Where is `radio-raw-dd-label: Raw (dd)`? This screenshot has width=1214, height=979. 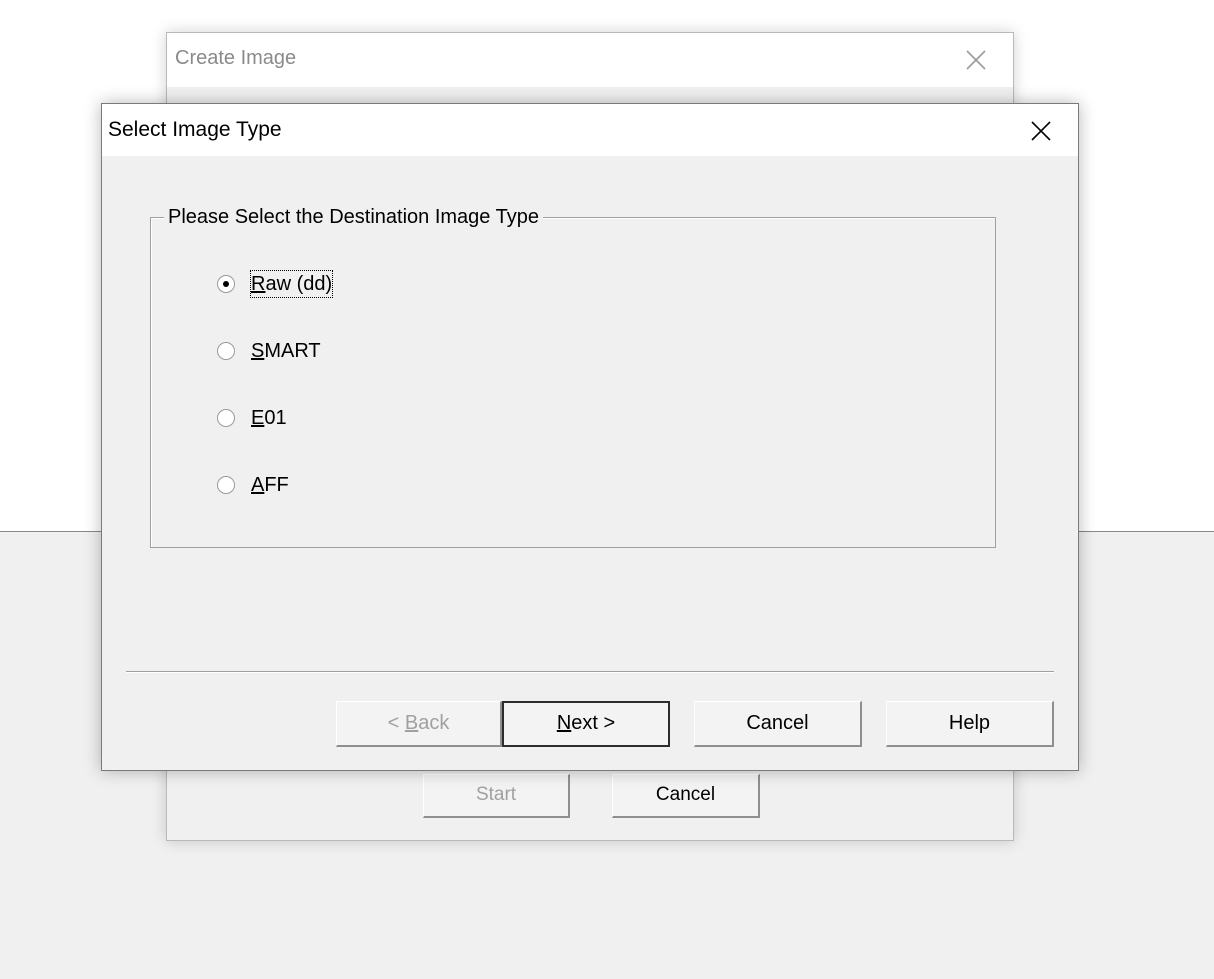
radio-raw-dd-label: Raw (dd) is located at coordinates (291, 284).